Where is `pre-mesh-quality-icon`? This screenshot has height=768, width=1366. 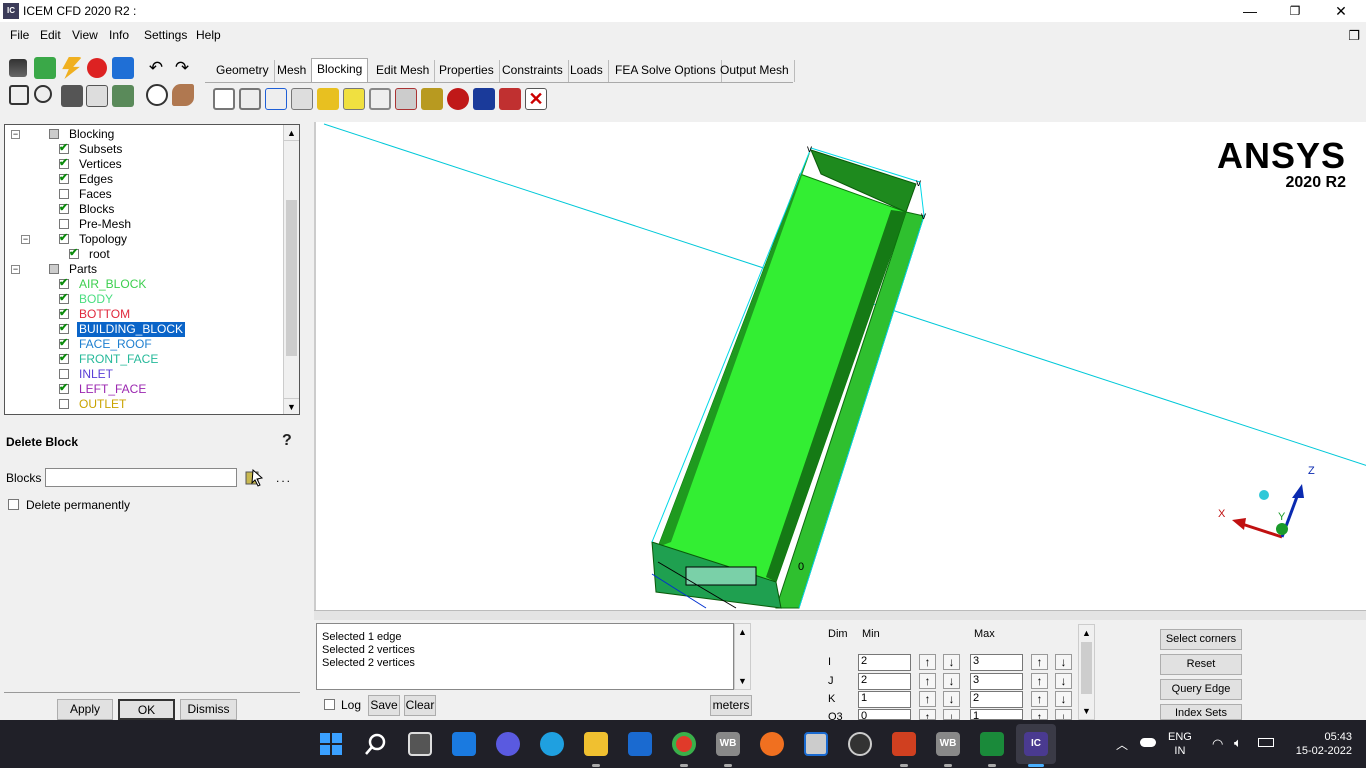 pre-mesh-quality-icon is located at coordinates (458, 99).